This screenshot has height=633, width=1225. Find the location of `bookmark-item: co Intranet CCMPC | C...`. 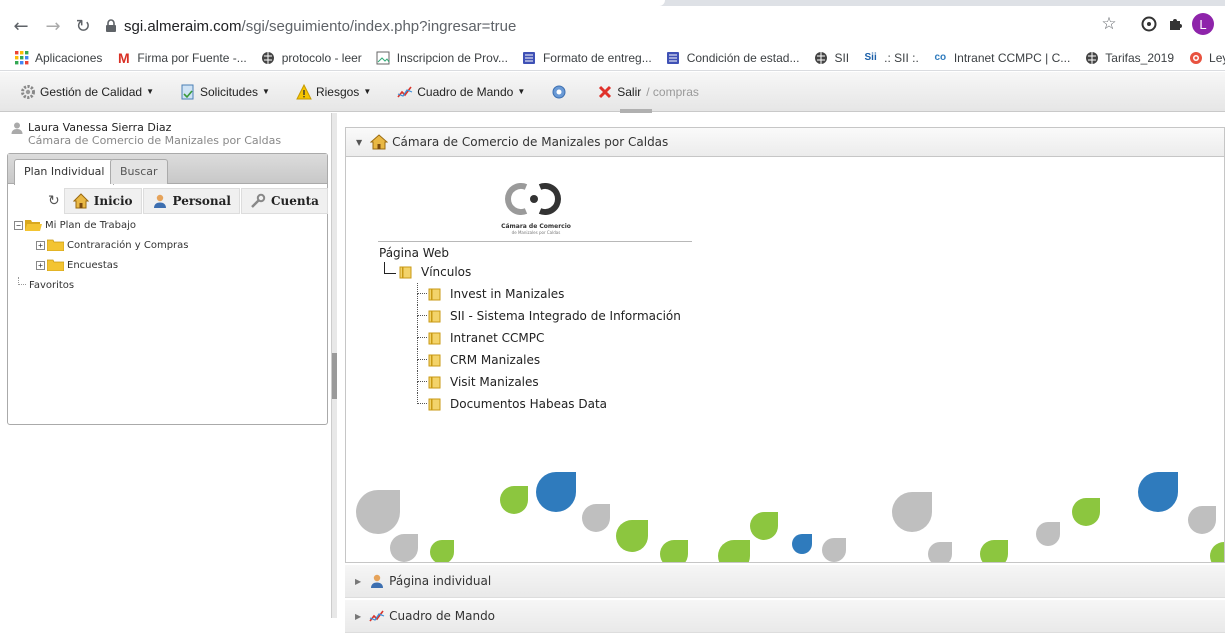

bookmark-item: co Intranet CCMPC | C... is located at coordinates (1001, 57).